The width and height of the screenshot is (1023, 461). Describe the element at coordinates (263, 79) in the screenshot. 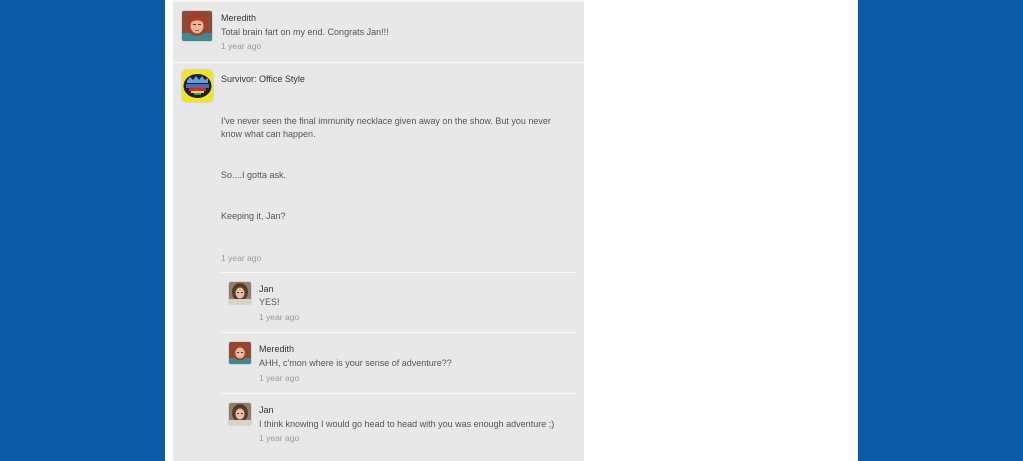

I see `comment-author: Survivor: Office Style` at that location.